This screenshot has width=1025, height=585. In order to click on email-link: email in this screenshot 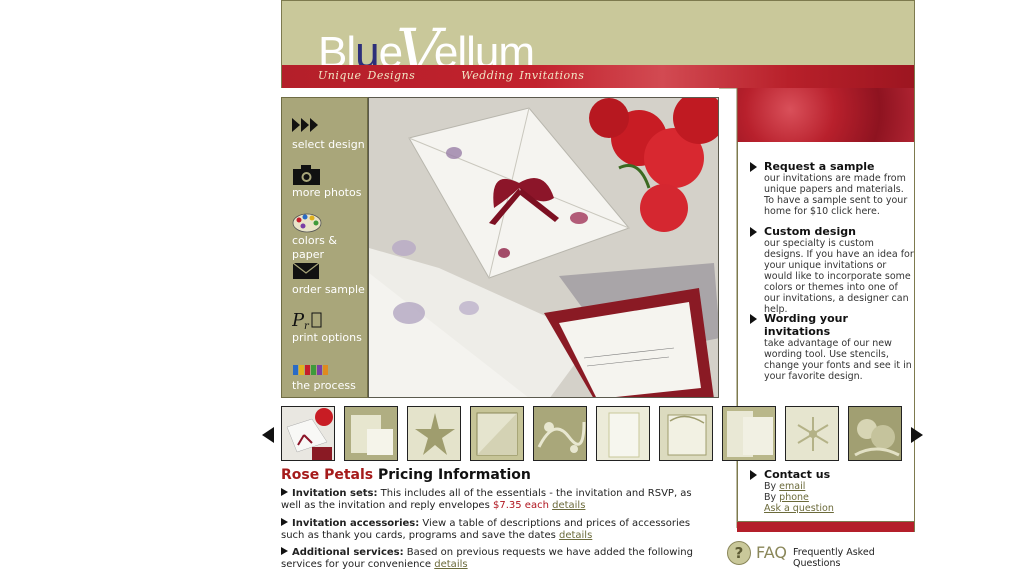, I will do `click(792, 486)`.